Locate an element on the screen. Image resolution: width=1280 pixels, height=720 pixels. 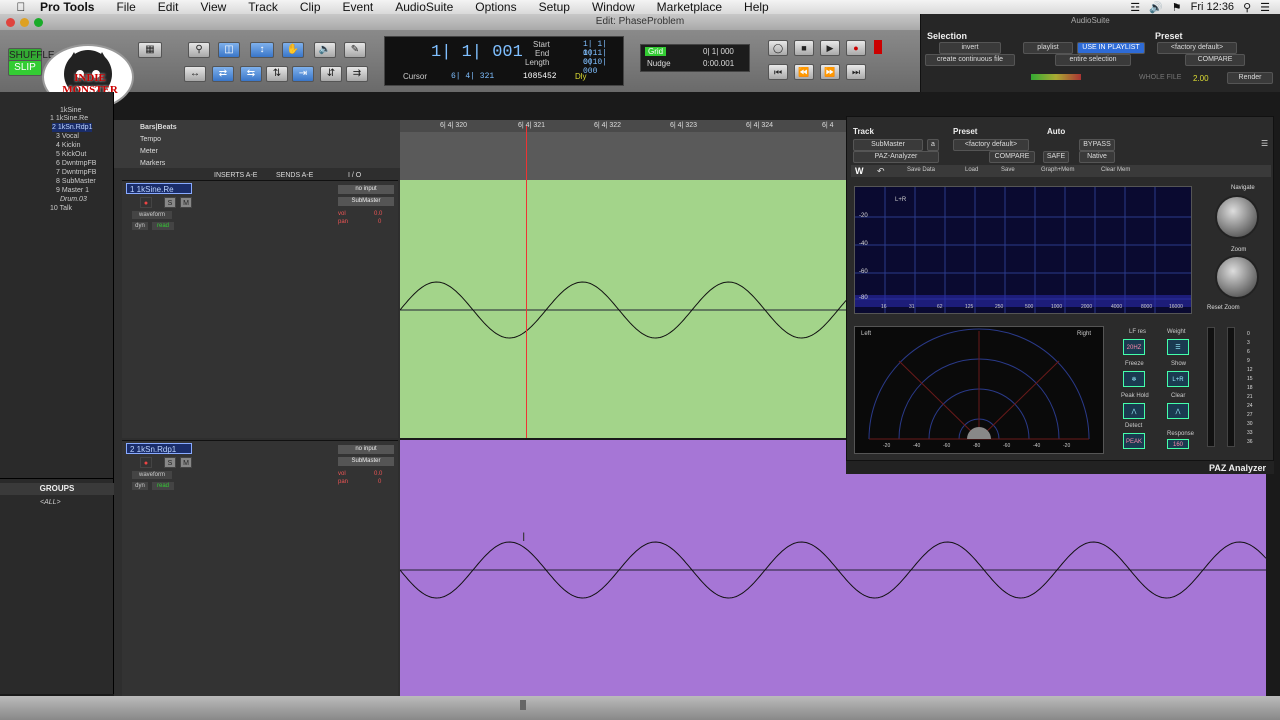
mirror-midi-button: ⇅ is located at coordinates (277, 74).